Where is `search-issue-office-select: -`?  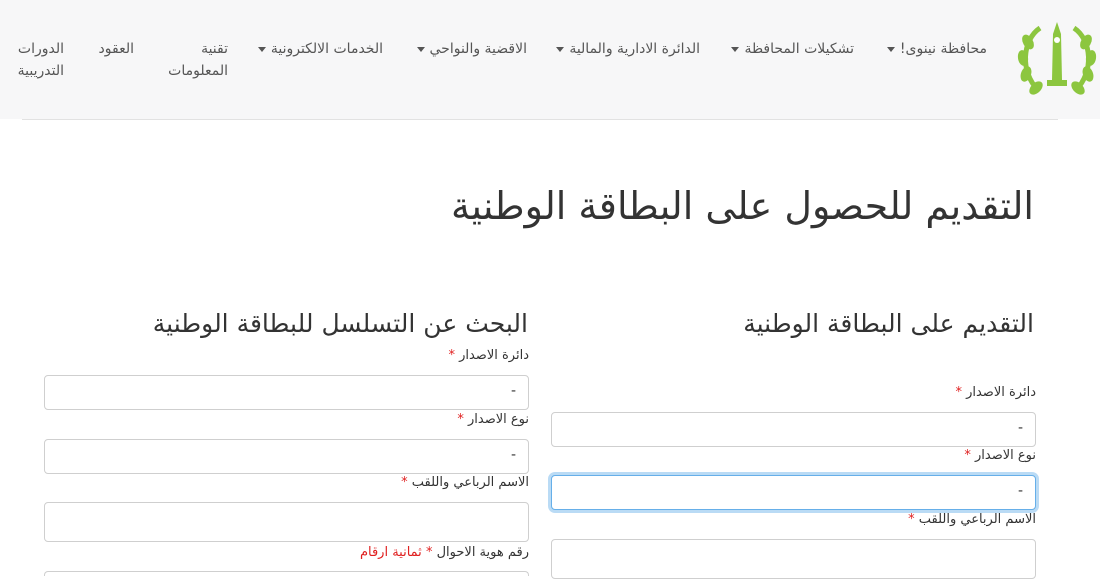 search-issue-office-select: - is located at coordinates (286, 392).